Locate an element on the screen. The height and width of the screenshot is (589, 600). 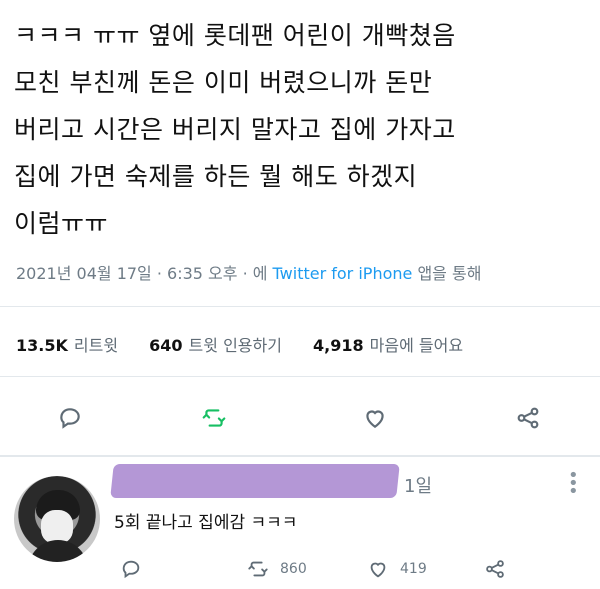
like-button is located at coordinates (375, 418).